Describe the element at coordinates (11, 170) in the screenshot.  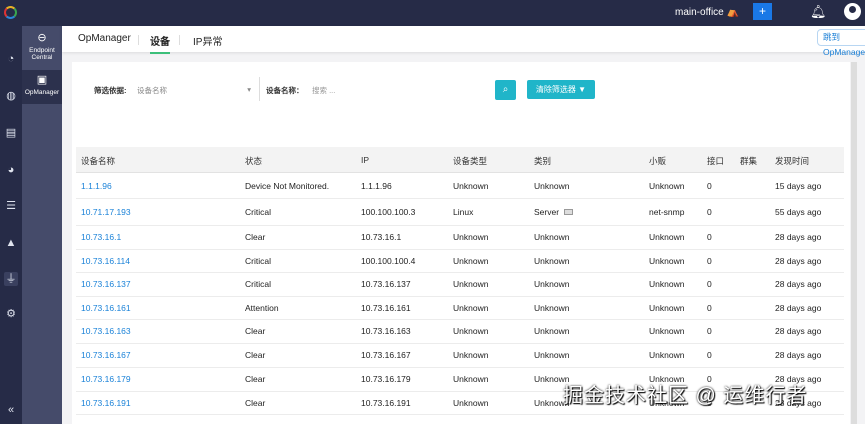
I see `reports-pie-icon: ◕` at that location.